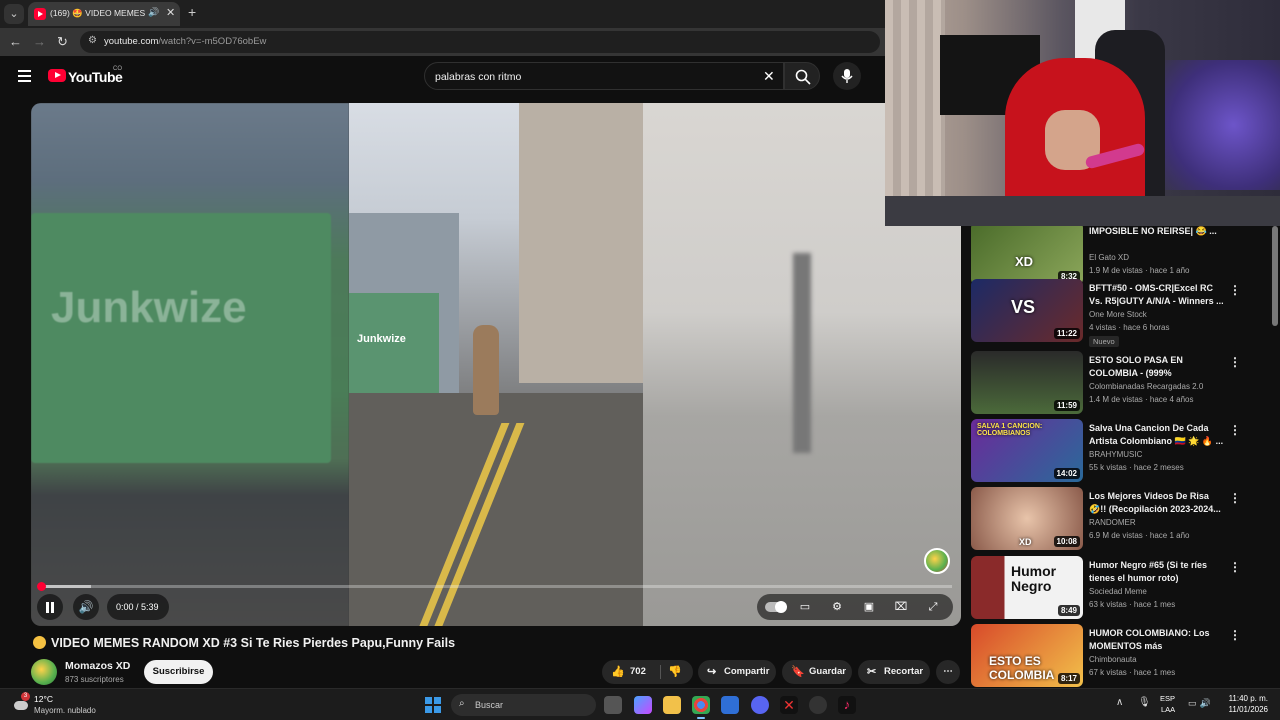  Describe the element at coordinates (1027, 310) in the screenshot. I see `video-thumbnail: VS 11:22` at that location.